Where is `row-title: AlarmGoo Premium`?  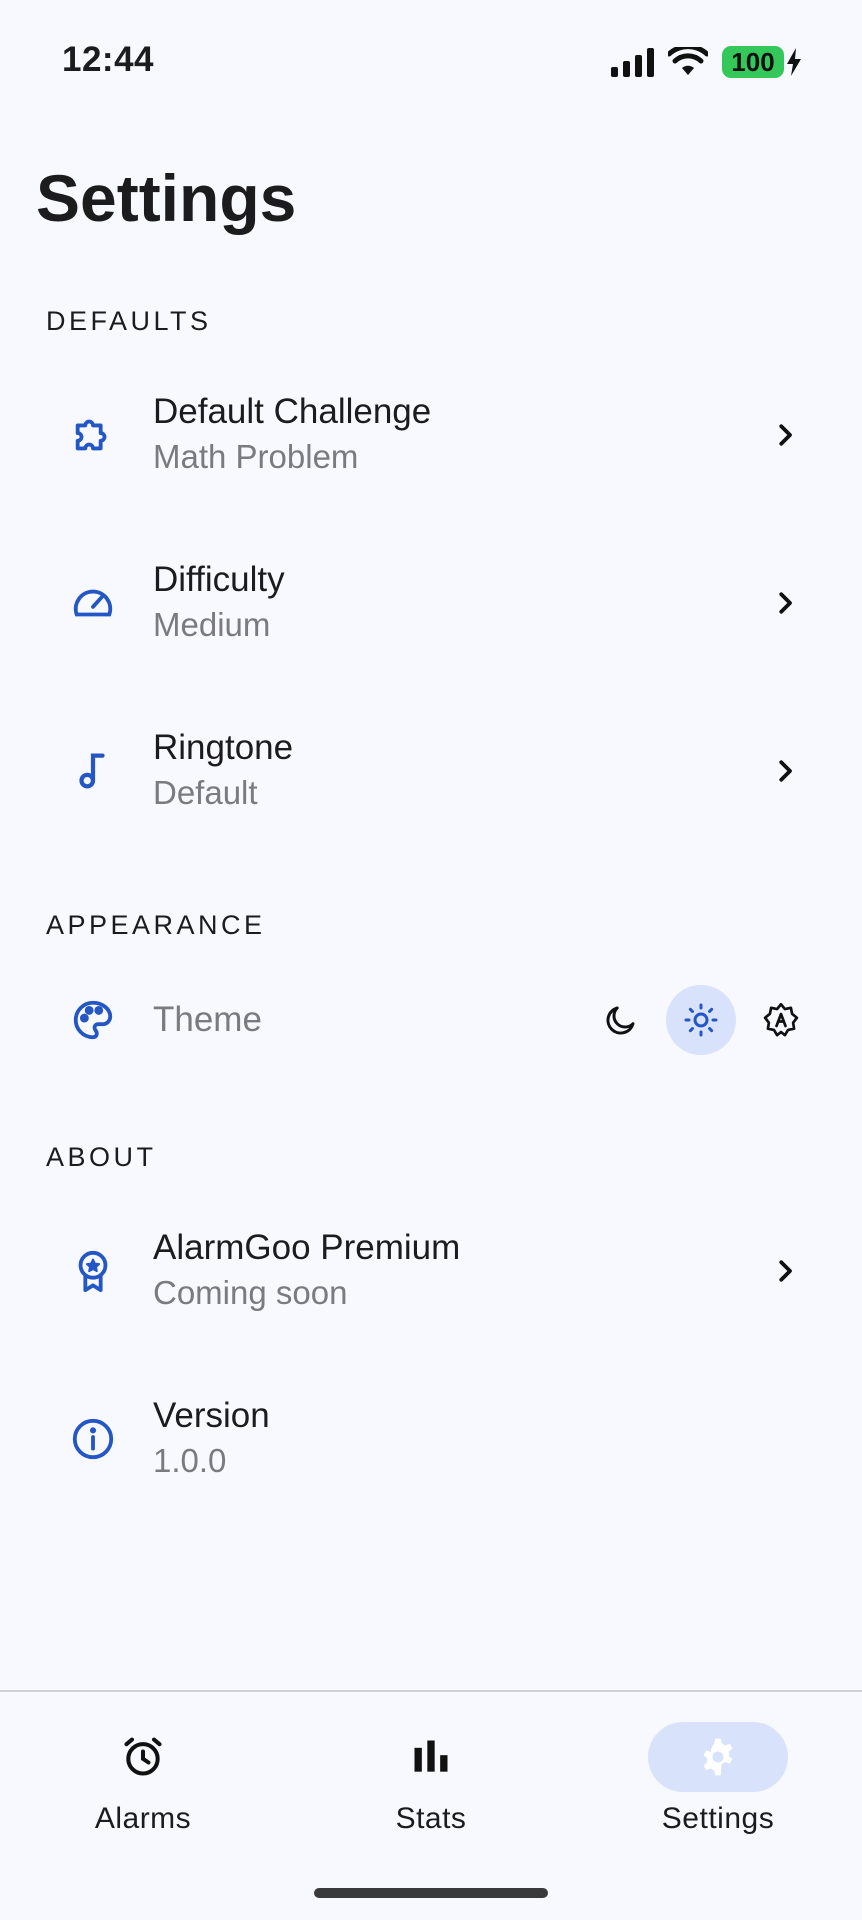 row-title: AlarmGoo Premium is located at coordinates (307, 1247).